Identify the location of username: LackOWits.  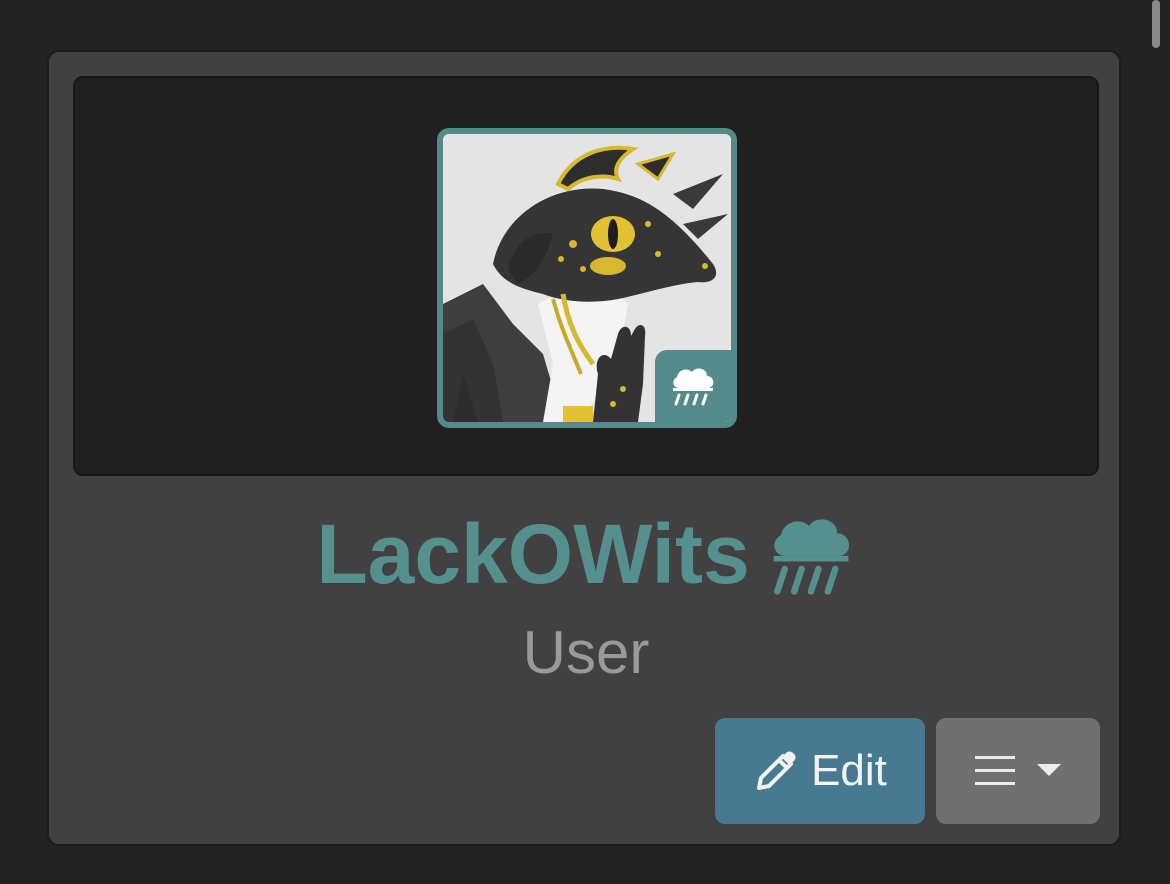
(533, 554).